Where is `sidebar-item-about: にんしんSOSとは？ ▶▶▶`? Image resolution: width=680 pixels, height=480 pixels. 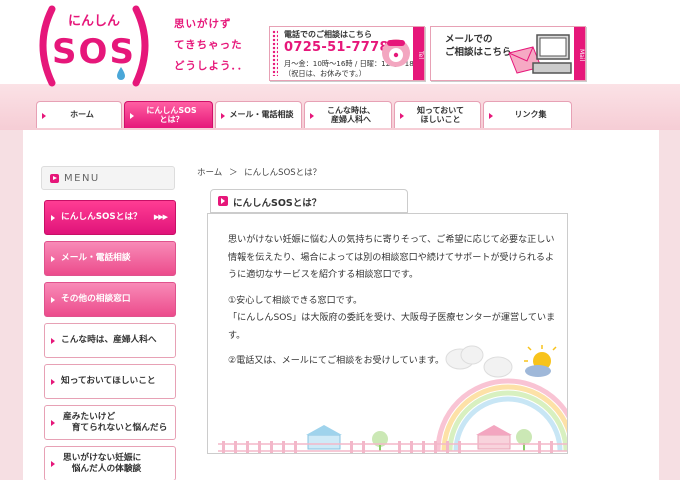 sidebar-item-about: にんしんSOSとは？ ▶▶▶ is located at coordinates (110, 217).